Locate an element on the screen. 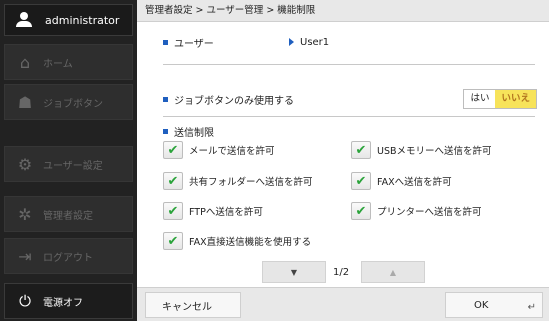 The height and width of the screenshot is (321, 549). enter-icon: ↵ is located at coordinates (531, 307).